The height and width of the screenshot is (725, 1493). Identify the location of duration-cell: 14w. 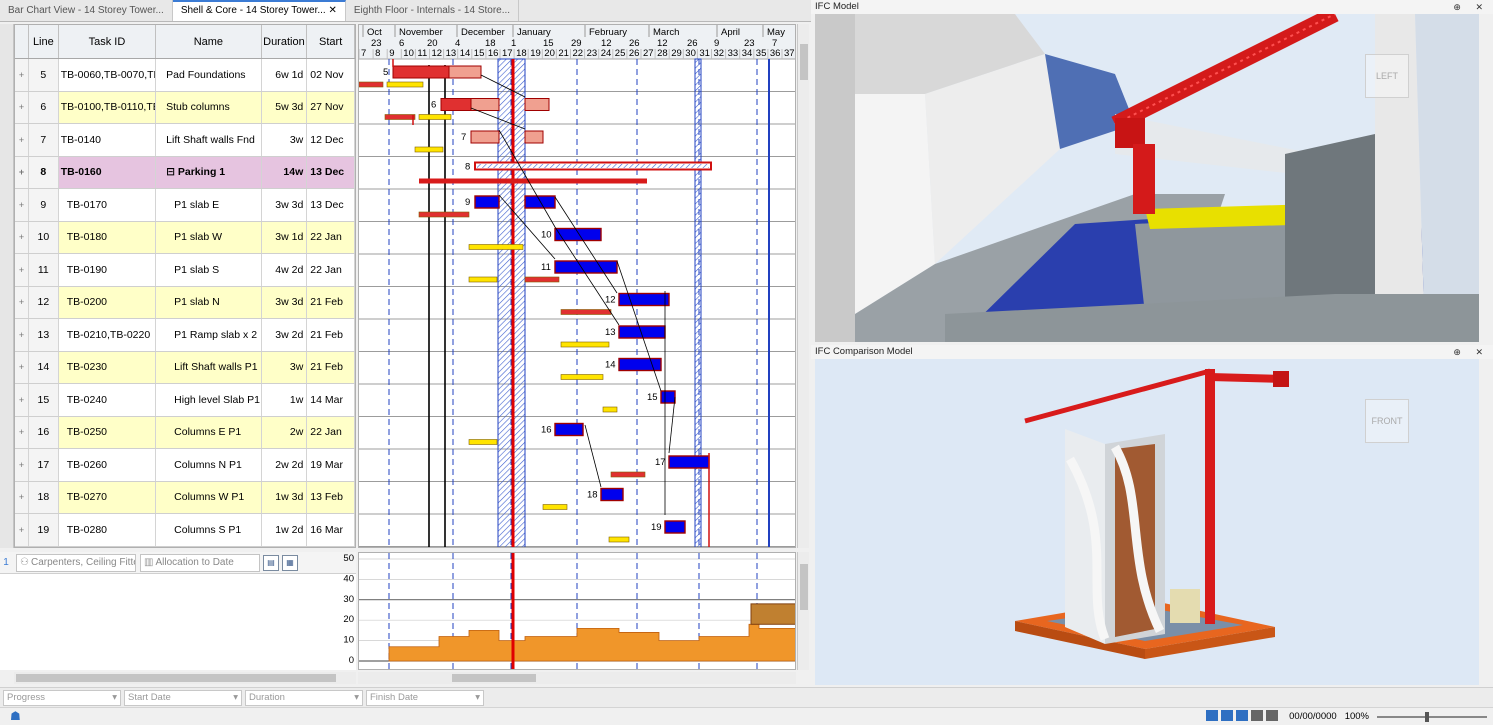
(285, 172).